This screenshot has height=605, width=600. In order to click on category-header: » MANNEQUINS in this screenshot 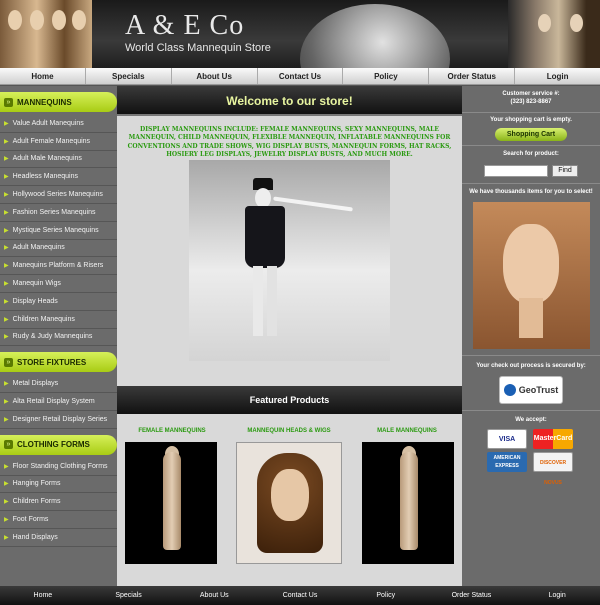, I will do `click(58, 102)`.